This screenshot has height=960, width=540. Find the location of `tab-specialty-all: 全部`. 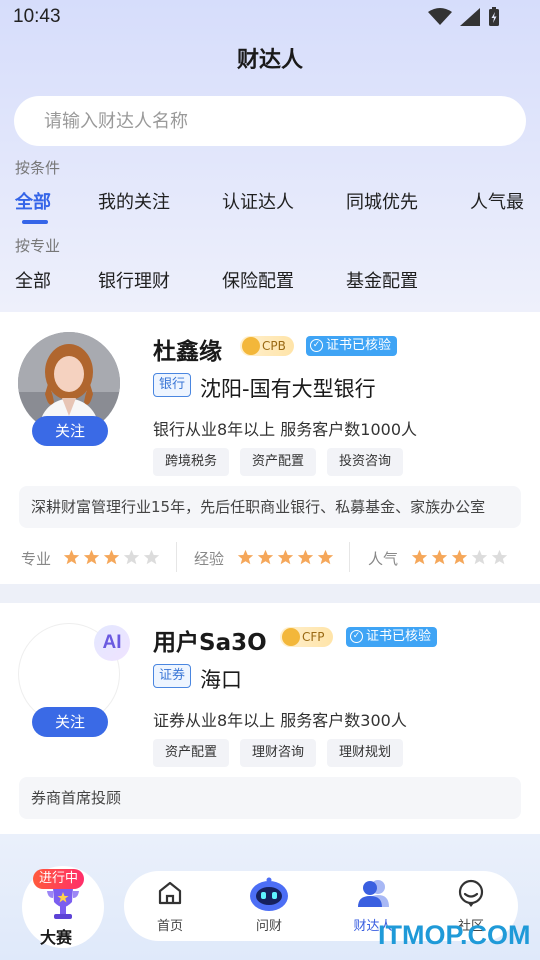

tab-specialty-all: 全部 is located at coordinates (33, 280).